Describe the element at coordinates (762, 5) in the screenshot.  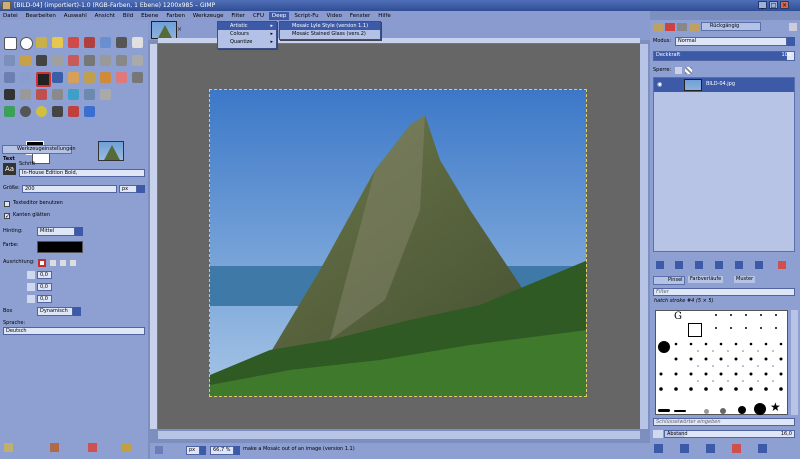
I see `minimize-button: _` at that location.